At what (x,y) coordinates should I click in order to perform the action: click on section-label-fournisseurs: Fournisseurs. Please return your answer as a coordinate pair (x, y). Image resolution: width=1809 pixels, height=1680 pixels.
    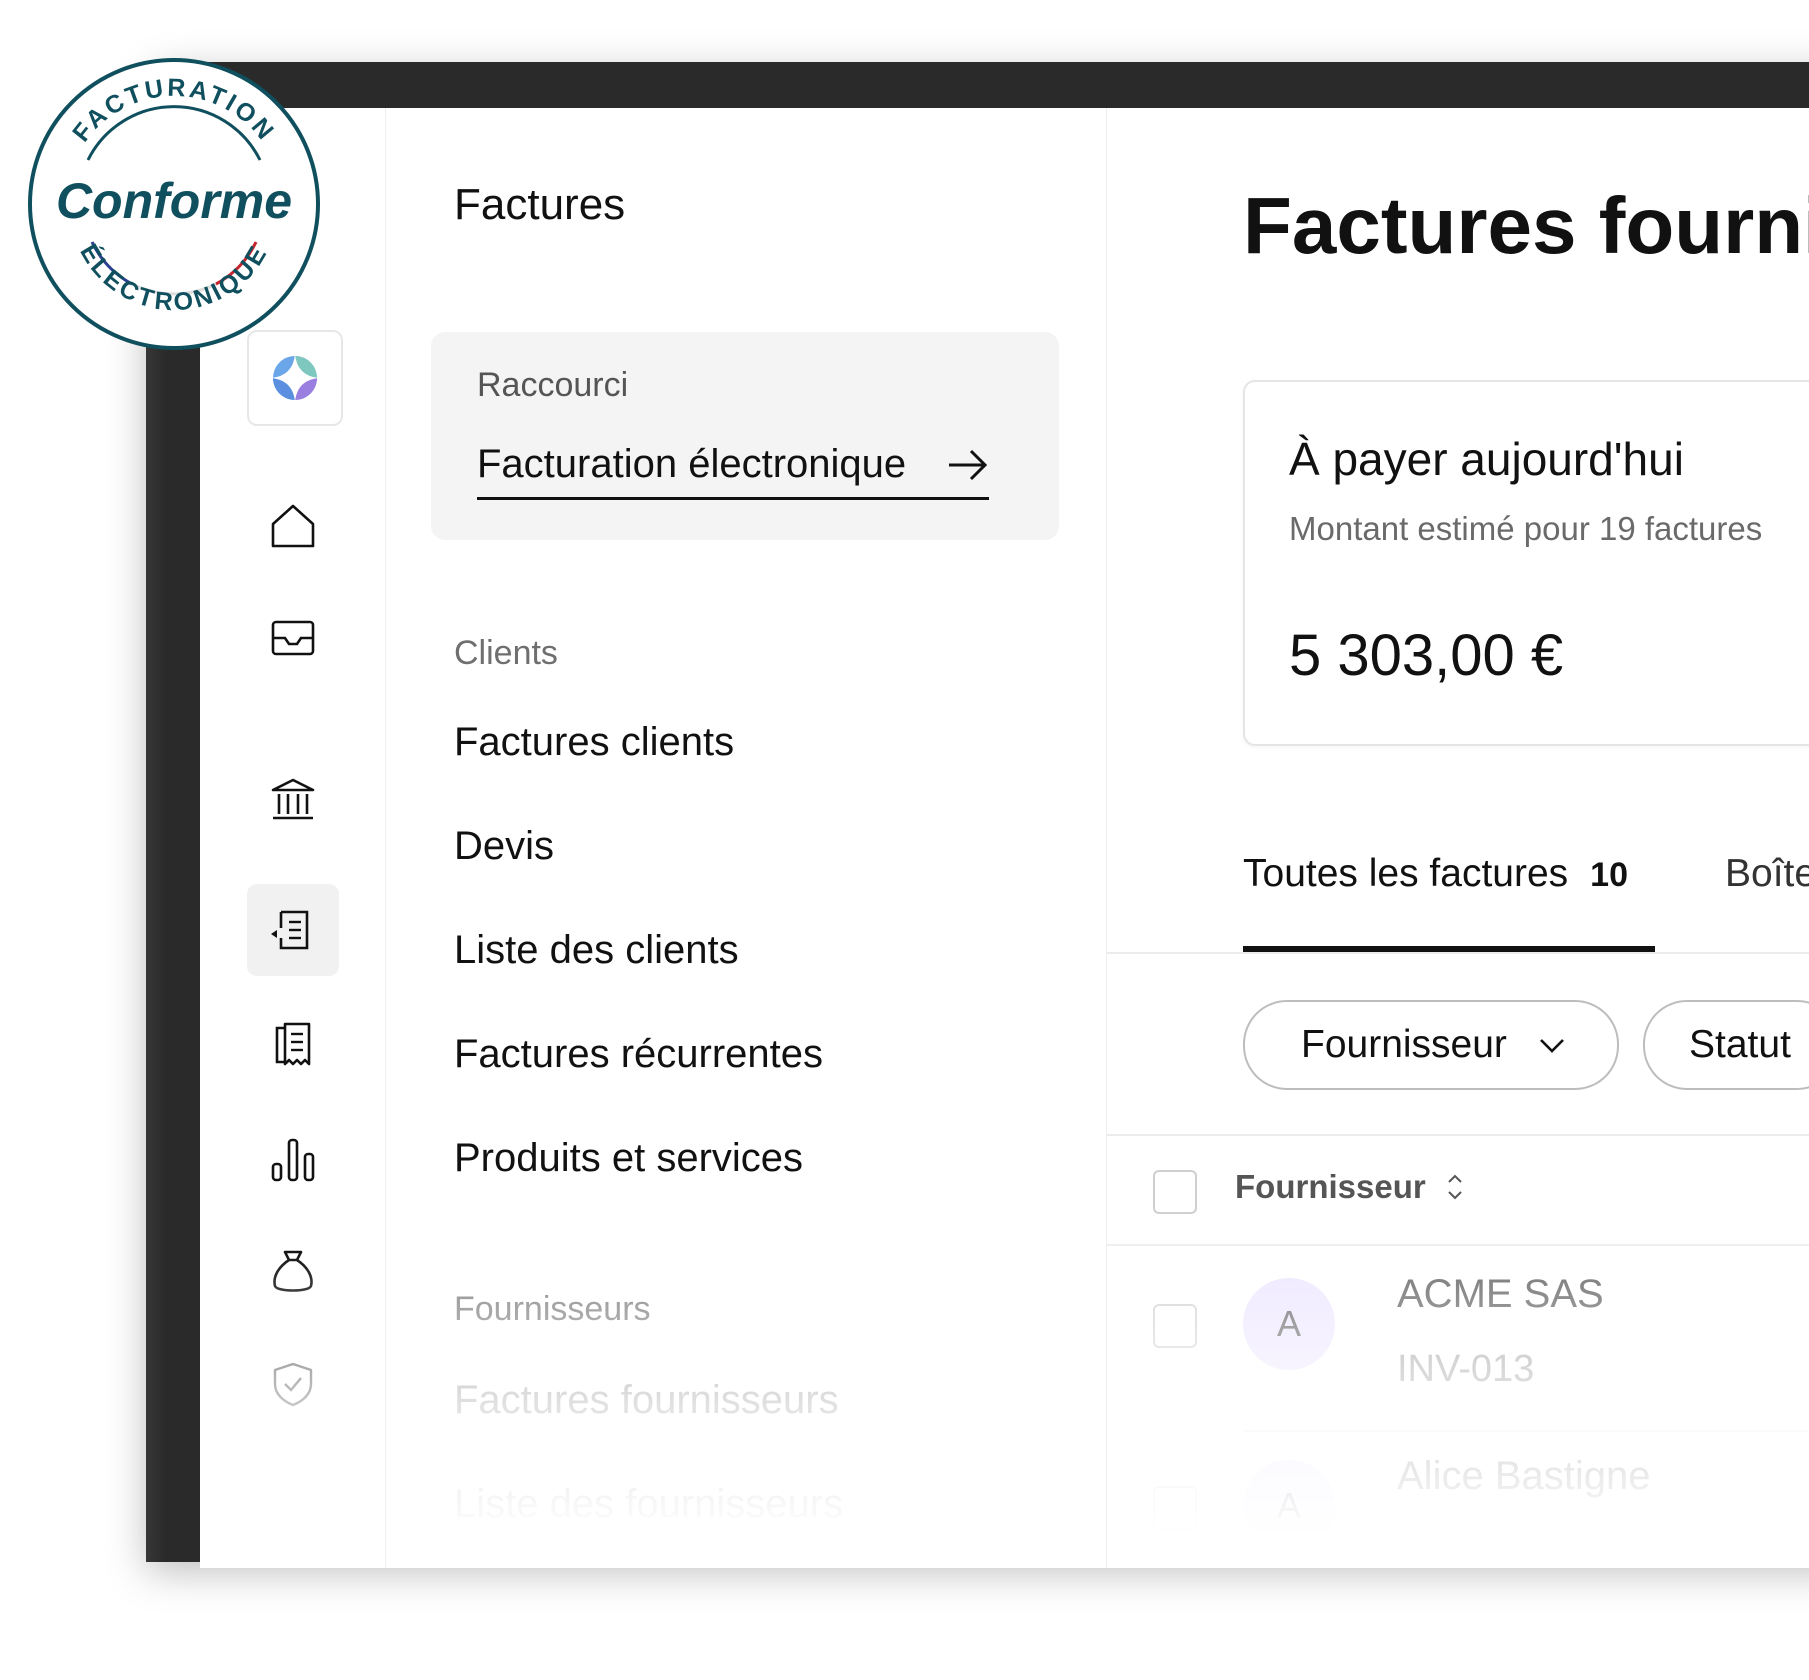
    Looking at the image, I should click on (552, 1309).